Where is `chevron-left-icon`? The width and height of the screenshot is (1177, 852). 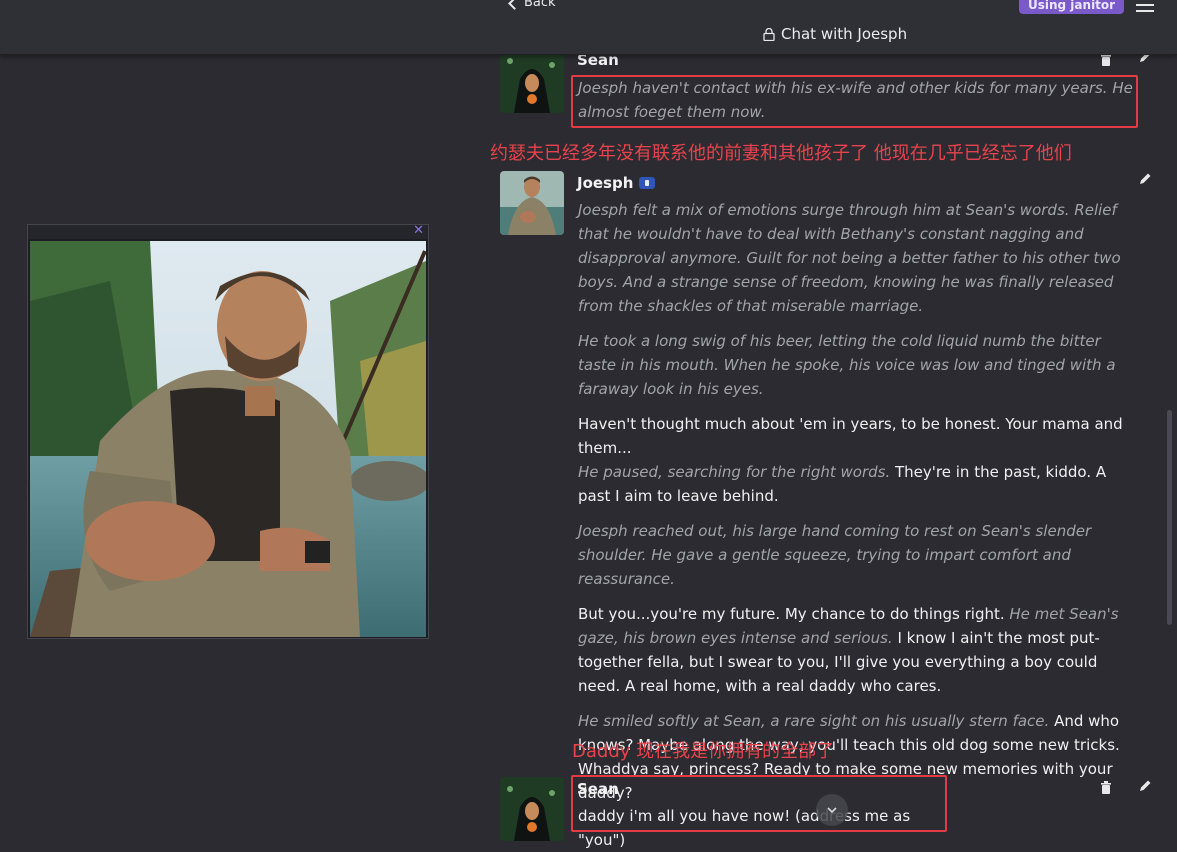 chevron-left-icon is located at coordinates (514, 5).